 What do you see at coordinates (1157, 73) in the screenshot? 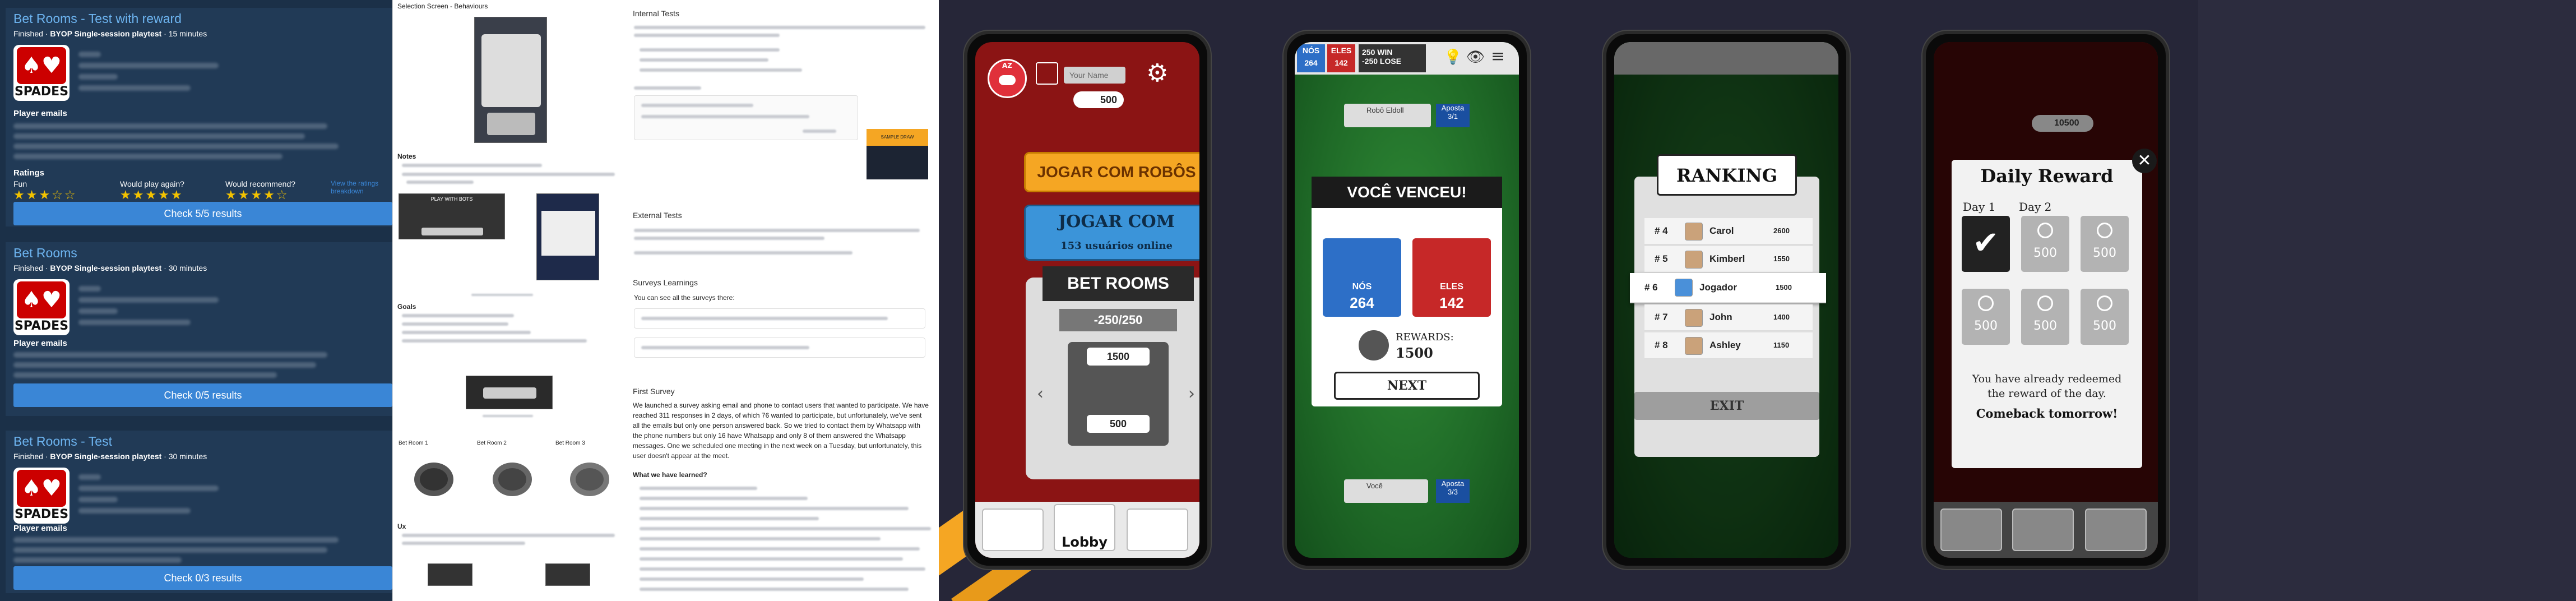
I see `gear-icon: ⚙` at bounding box center [1157, 73].